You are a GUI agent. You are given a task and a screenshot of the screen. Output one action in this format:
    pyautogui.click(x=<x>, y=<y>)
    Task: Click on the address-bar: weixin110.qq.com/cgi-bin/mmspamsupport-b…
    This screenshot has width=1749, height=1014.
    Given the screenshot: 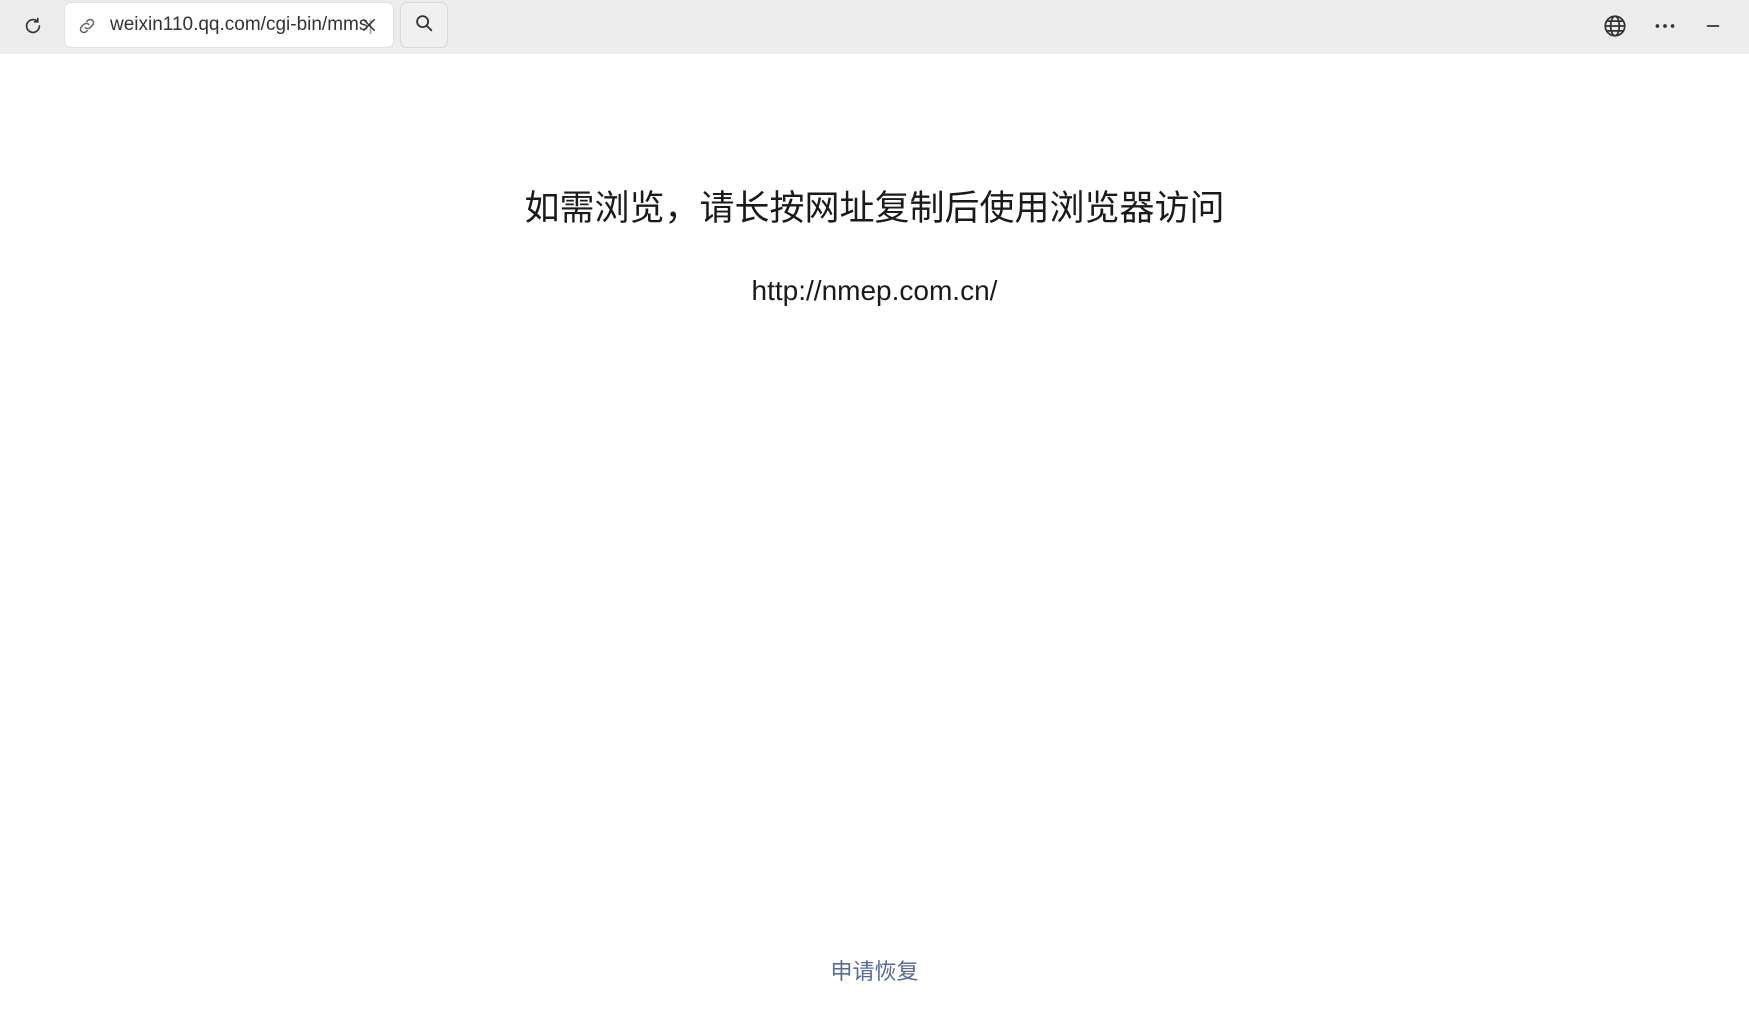 What is the action you would take?
    pyautogui.click(x=238, y=25)
    